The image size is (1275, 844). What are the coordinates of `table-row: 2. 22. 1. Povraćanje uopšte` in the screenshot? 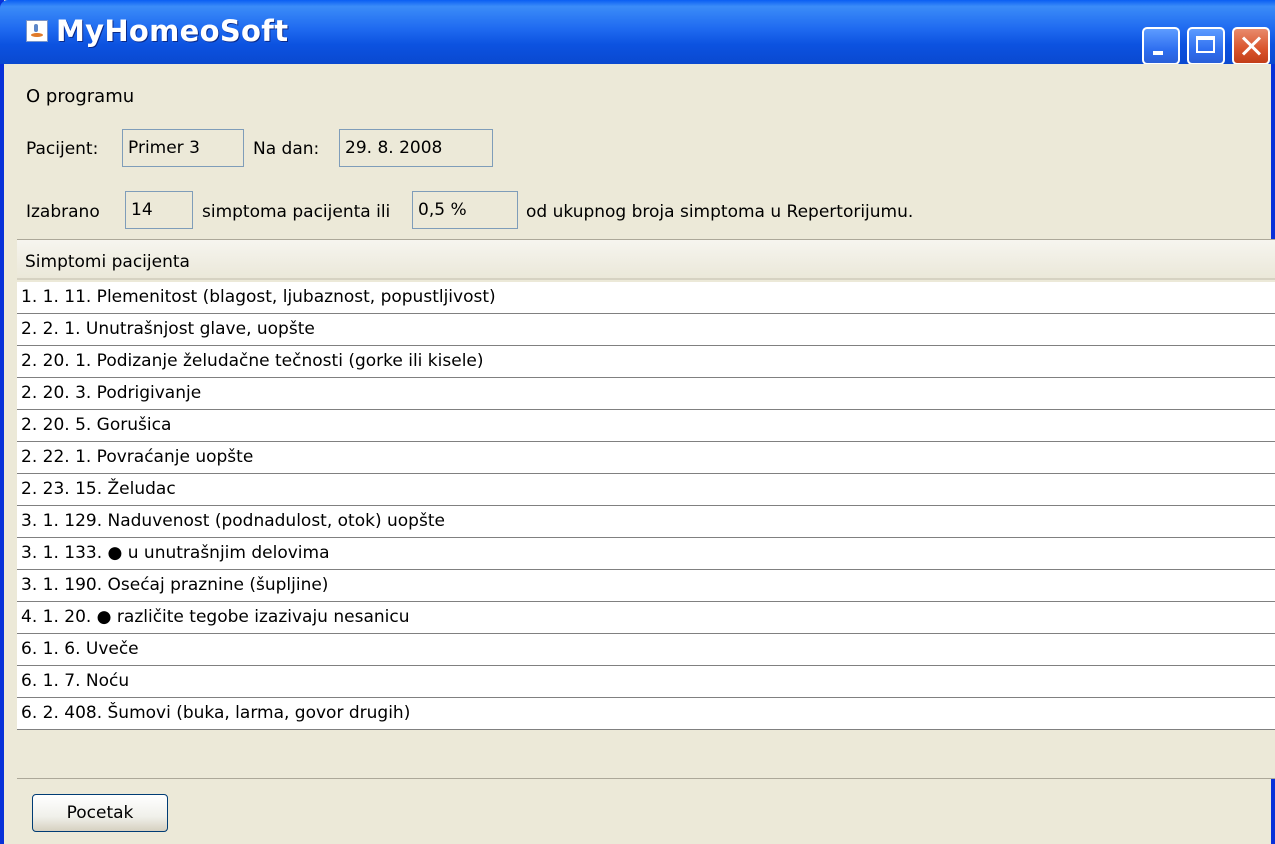 It's located at (646, 458).